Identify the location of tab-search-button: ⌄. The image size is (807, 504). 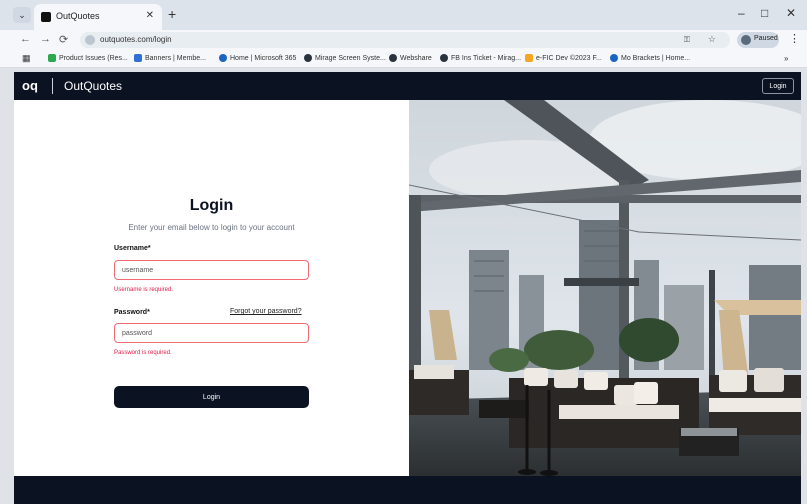
(22, 15).